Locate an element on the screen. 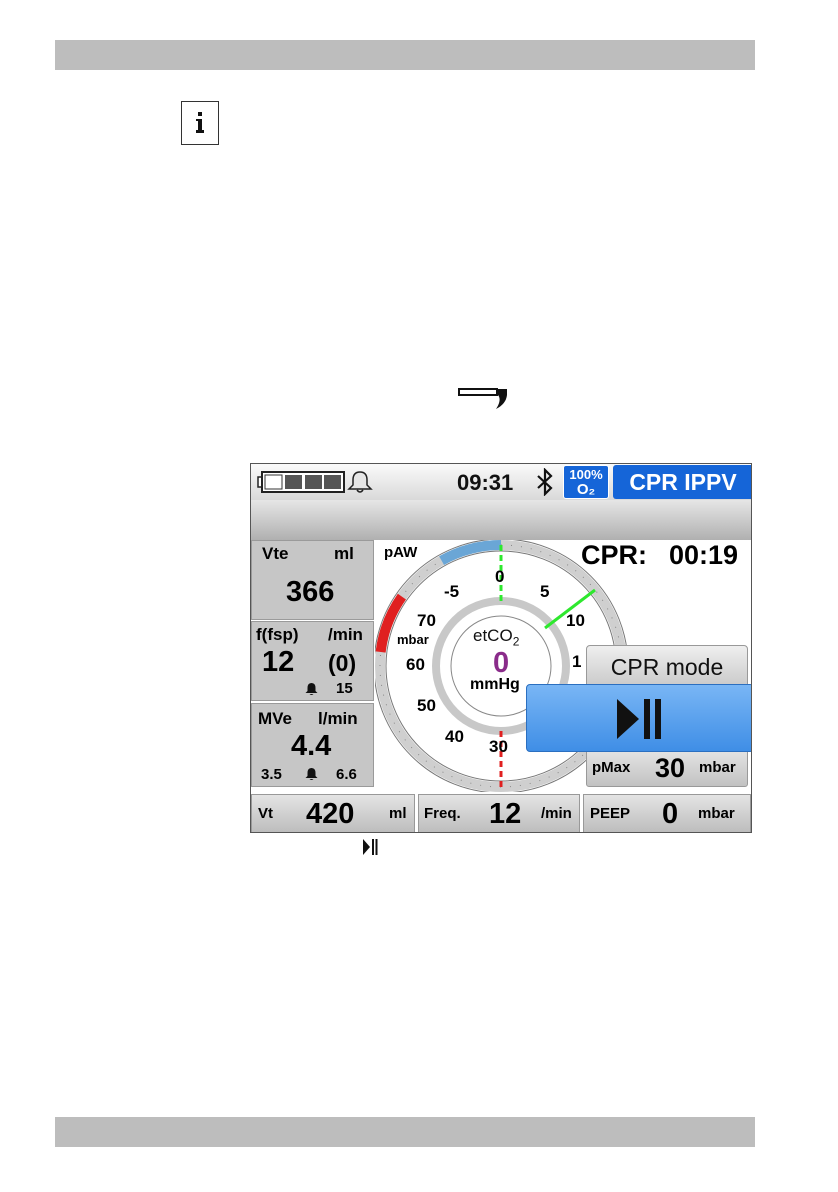  bell-icon is located at coordinates (360, 484).